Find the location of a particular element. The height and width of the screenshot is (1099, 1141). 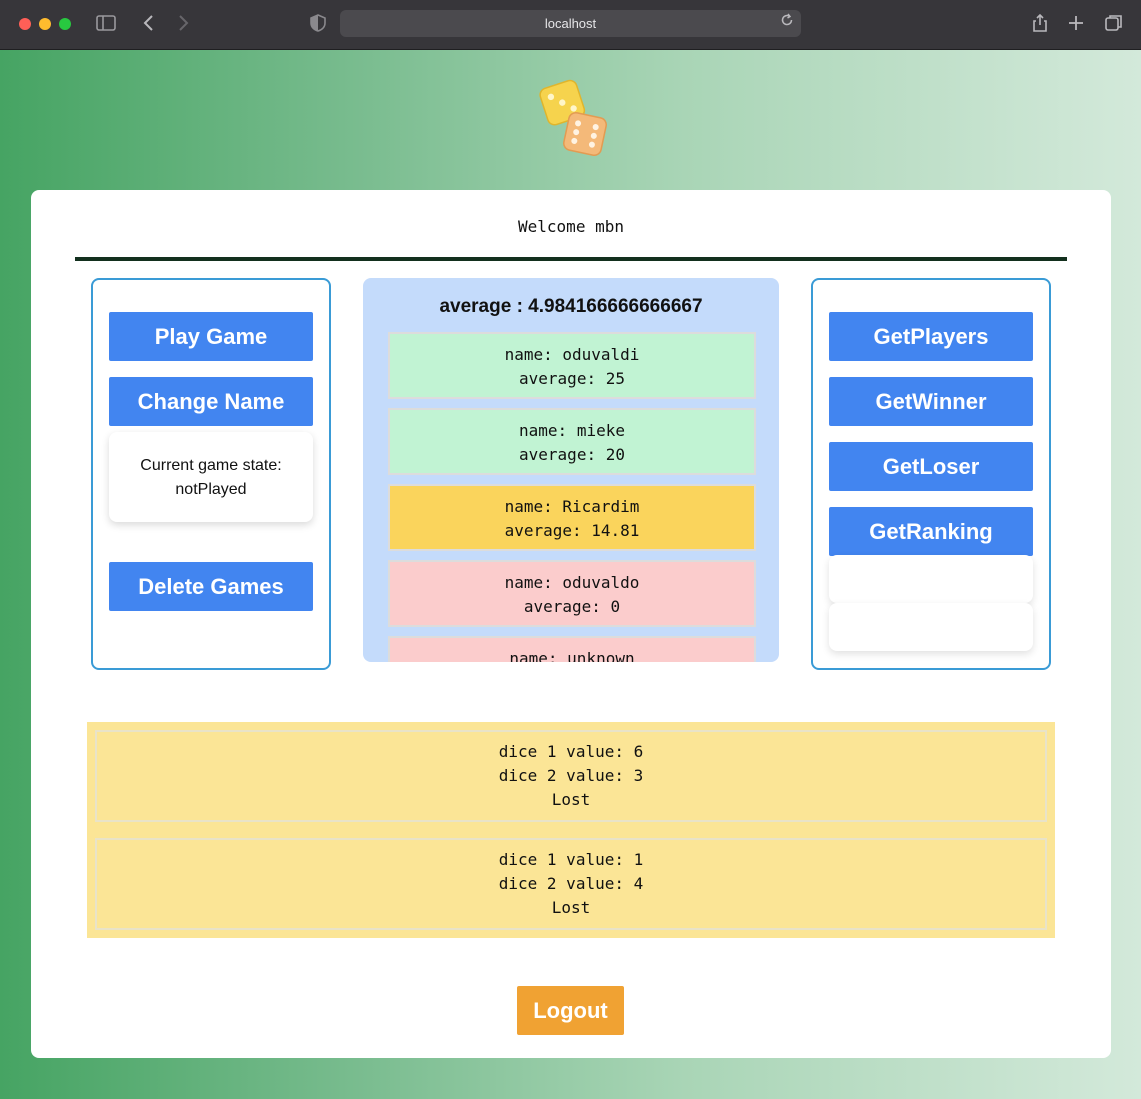

player-average: average: 14.81 is located at coordinates (572, 530).